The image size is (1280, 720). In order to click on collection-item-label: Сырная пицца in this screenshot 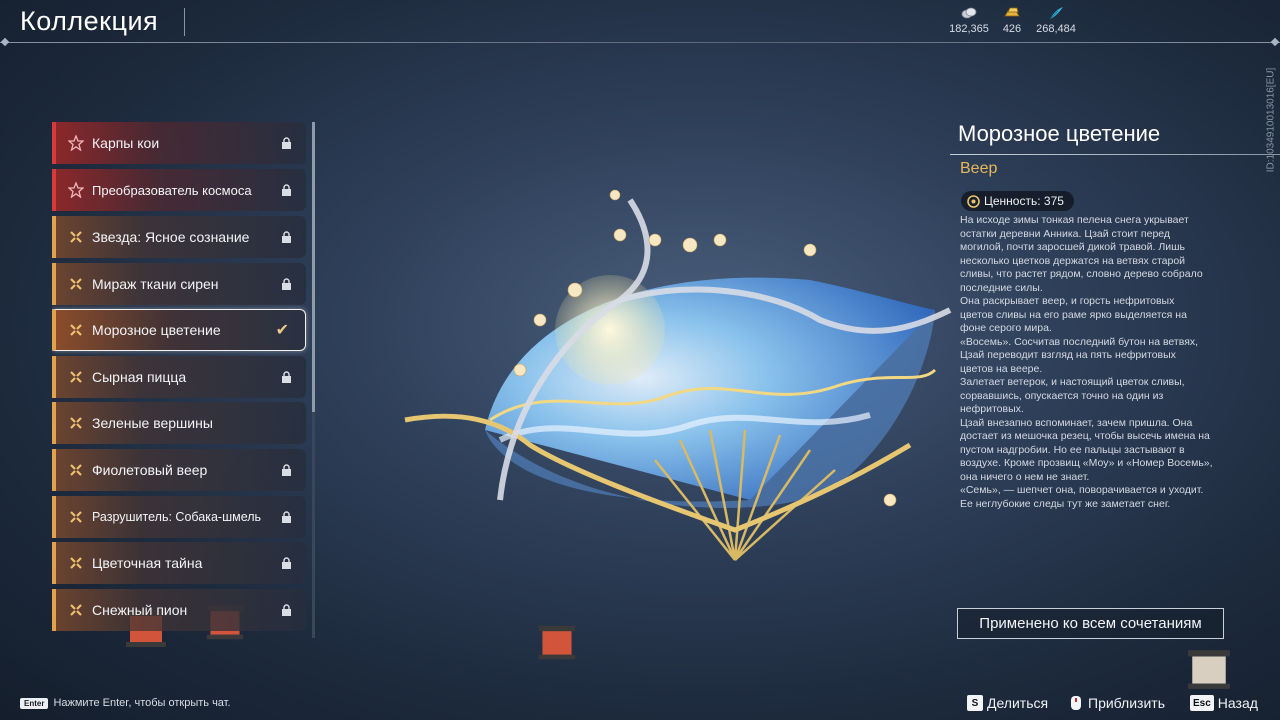, I will do `click(139, 377)`.